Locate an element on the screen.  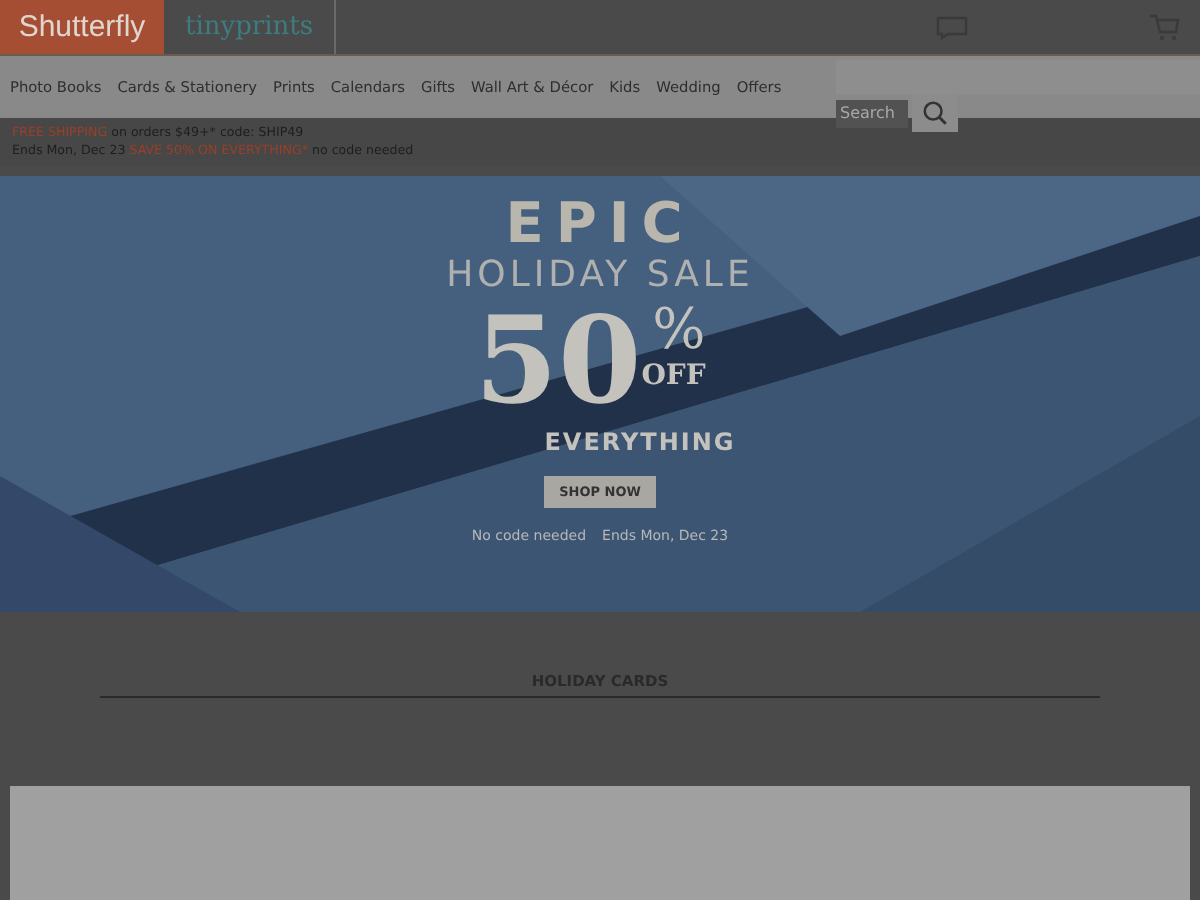
search-field: Search is located at coordinates (872, 113).